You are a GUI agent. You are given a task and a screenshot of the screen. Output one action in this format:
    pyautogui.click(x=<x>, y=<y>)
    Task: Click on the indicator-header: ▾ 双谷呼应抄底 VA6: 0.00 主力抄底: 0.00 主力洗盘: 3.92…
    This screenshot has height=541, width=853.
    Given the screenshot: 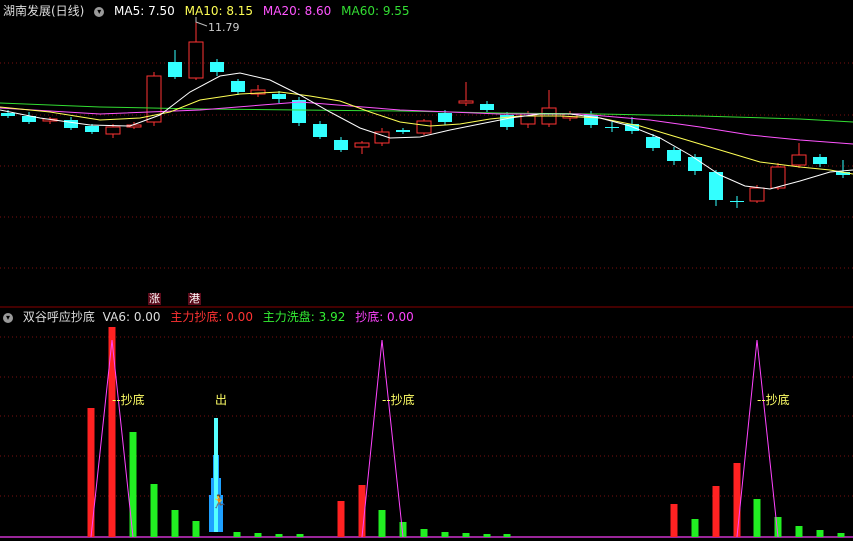 What is the action you would take?
    pyautogui.click(x=211, y=317)
    